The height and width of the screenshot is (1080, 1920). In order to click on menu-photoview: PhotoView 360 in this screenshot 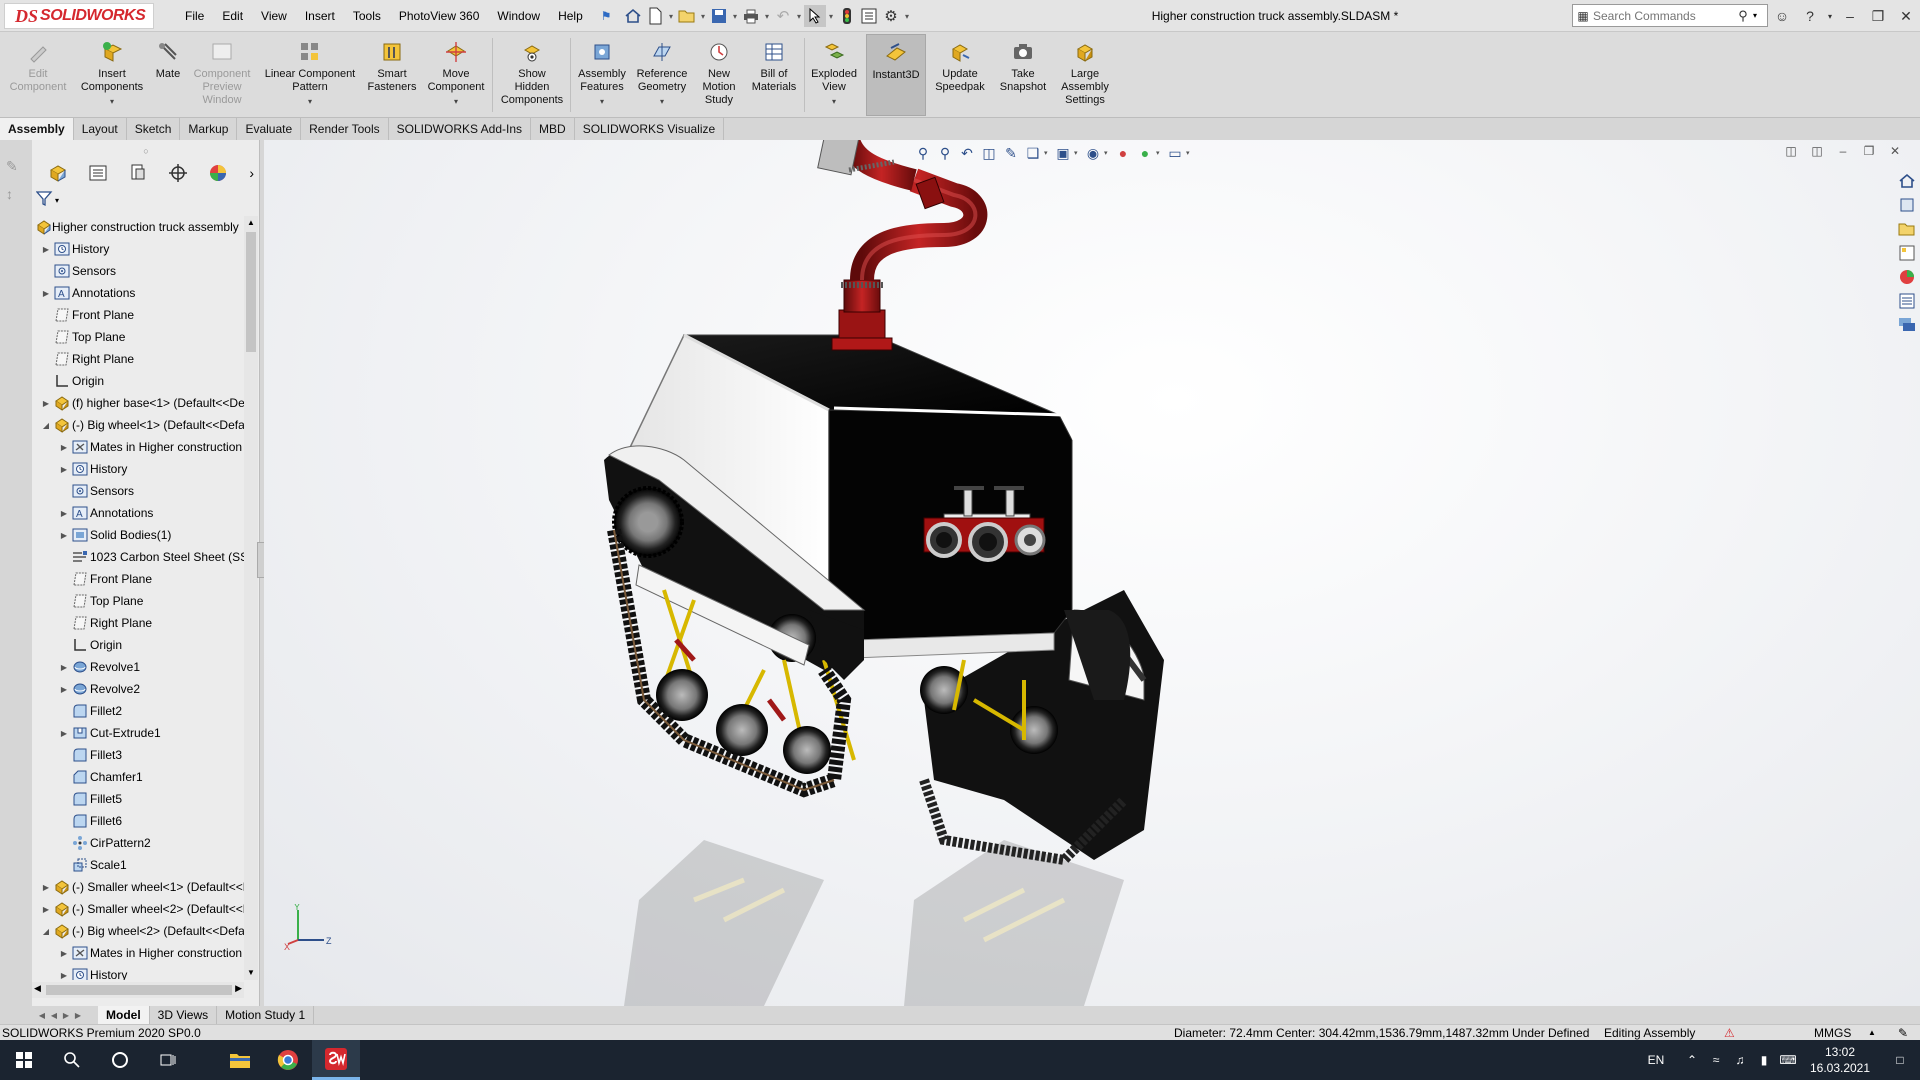, I will do `click(439, 16)`.